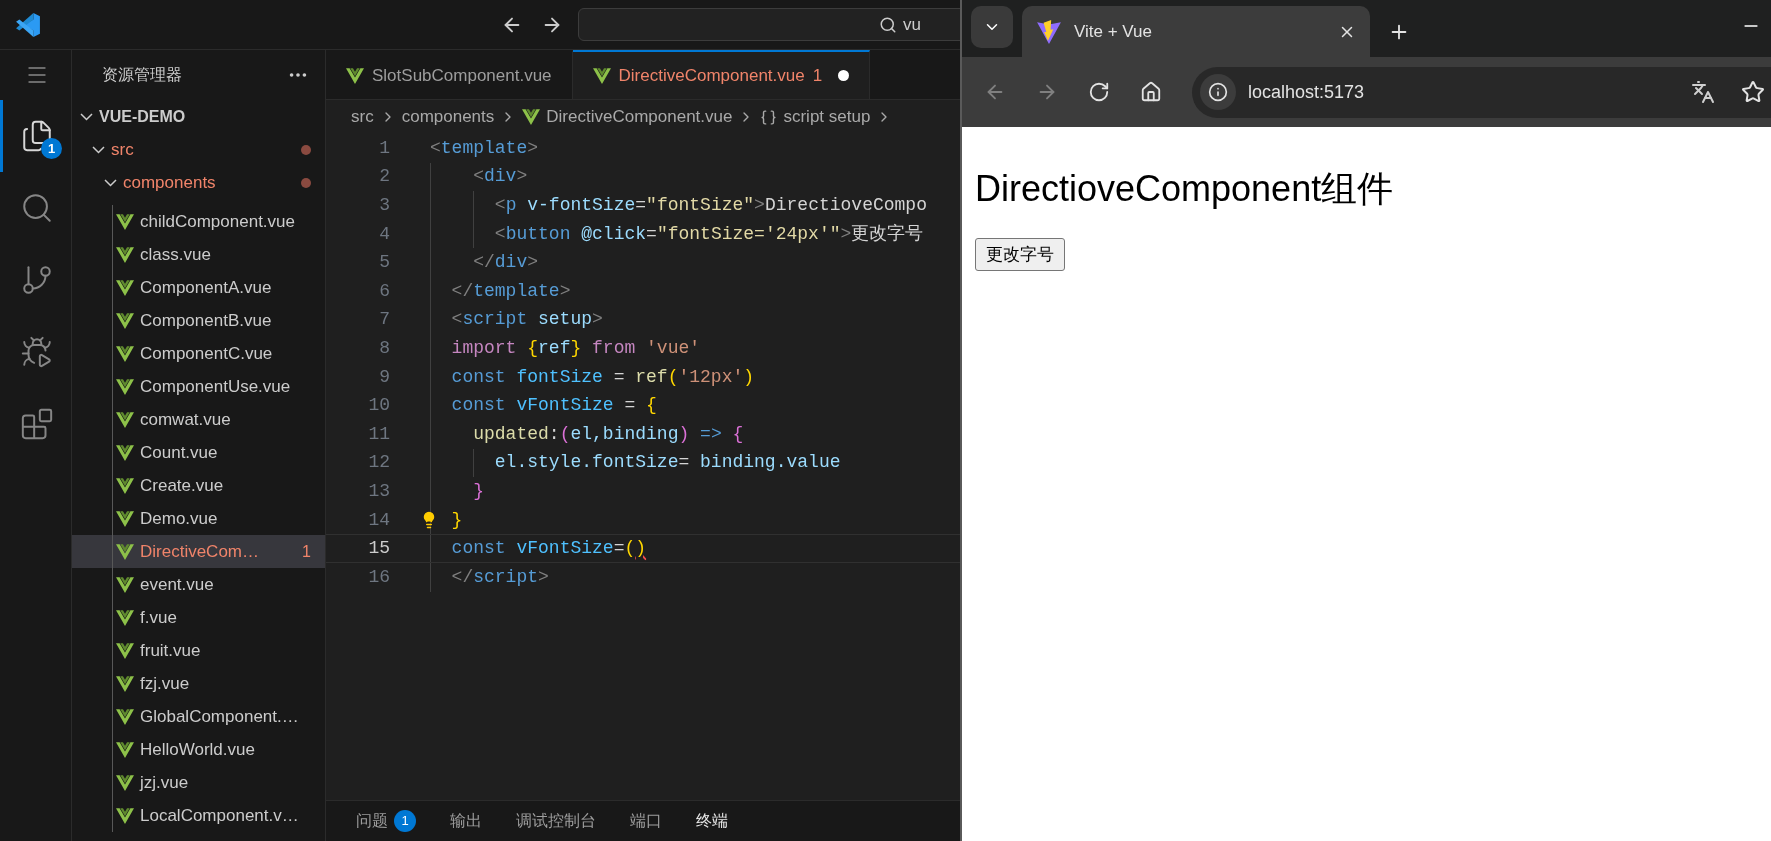 The width and height of the screenshot is (1771, 841). What do you see at coordinates (384, 148) in the screenshot?
I see `line-number: 1` at bounding box center [384, 148].